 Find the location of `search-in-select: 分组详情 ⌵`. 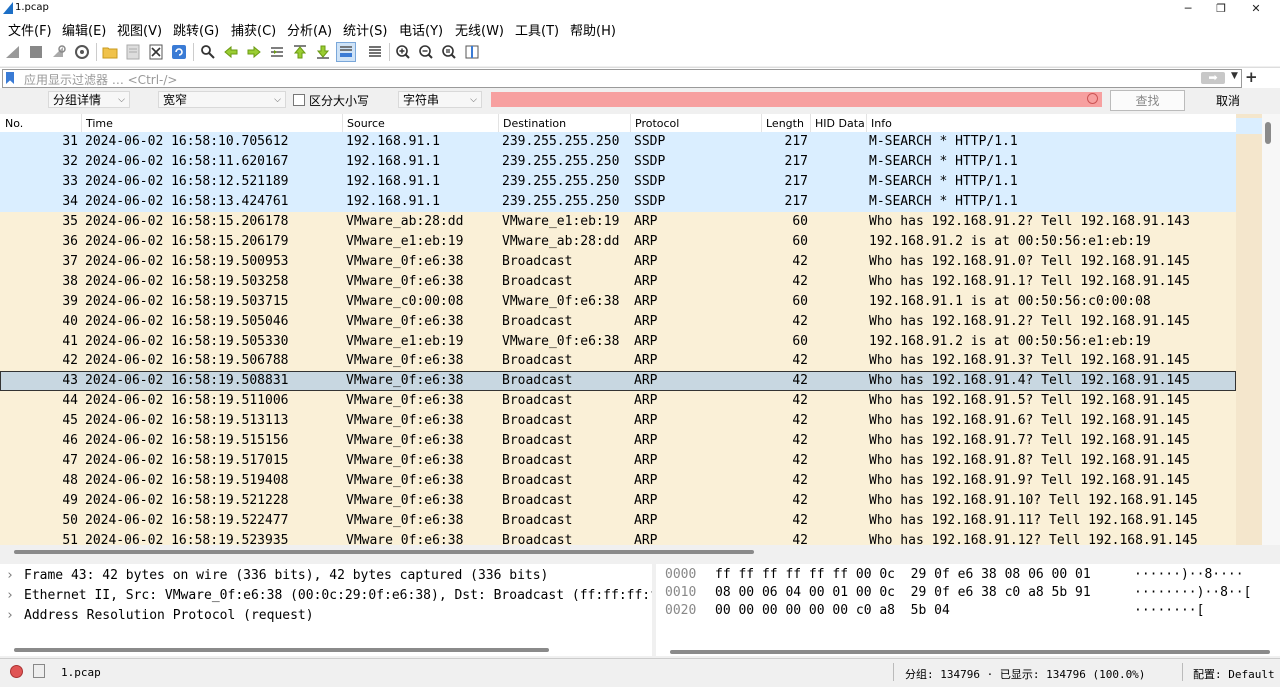

search-in-select: 分组详情 ⌵ is located at coordinates (89, 99).